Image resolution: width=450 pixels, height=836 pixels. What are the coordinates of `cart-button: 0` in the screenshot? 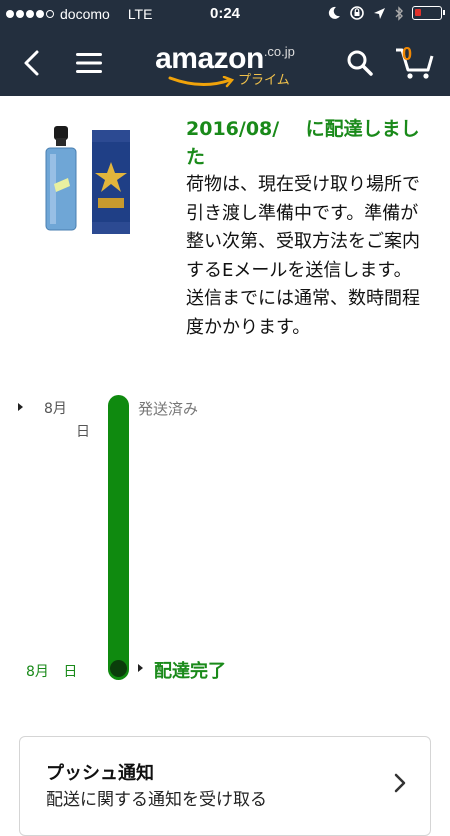 It's located at (415, 63).